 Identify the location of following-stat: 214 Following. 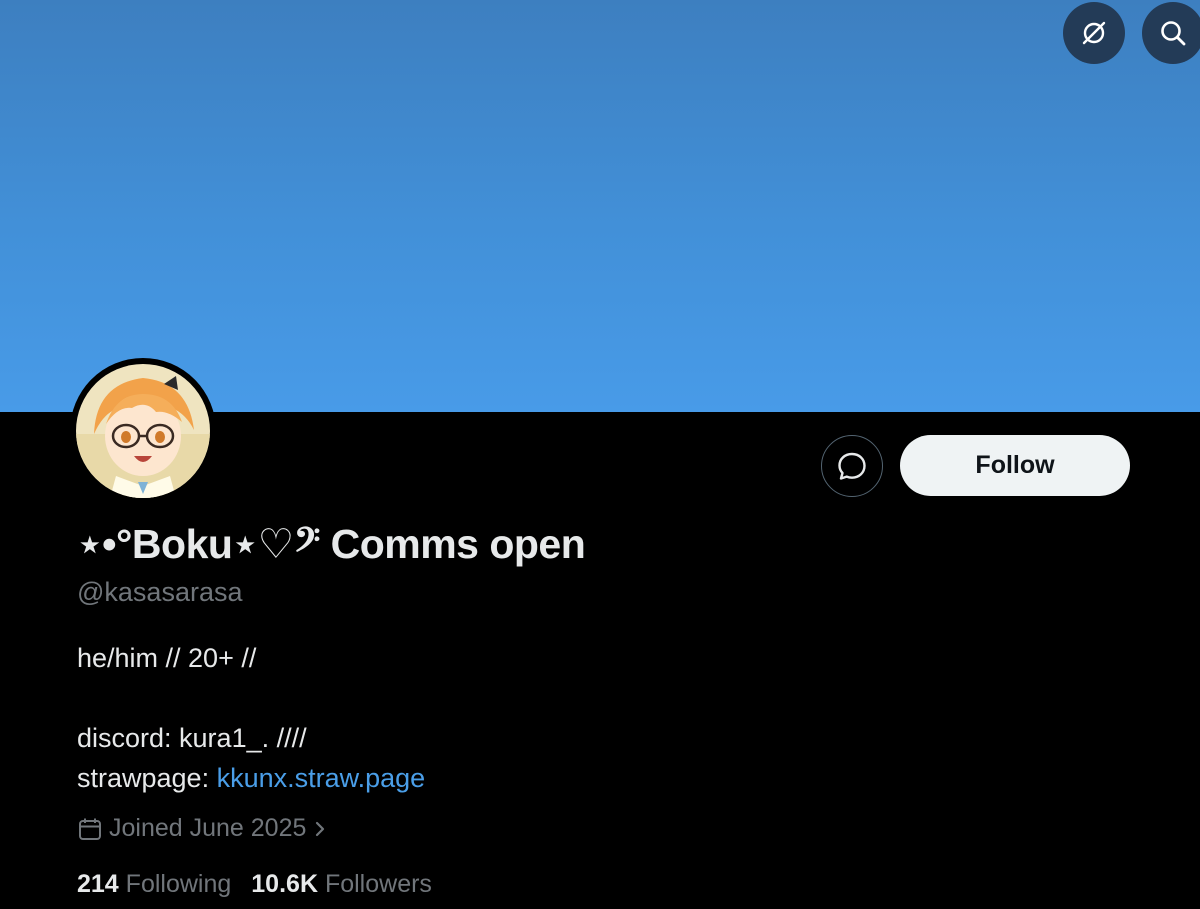
(154, 884).